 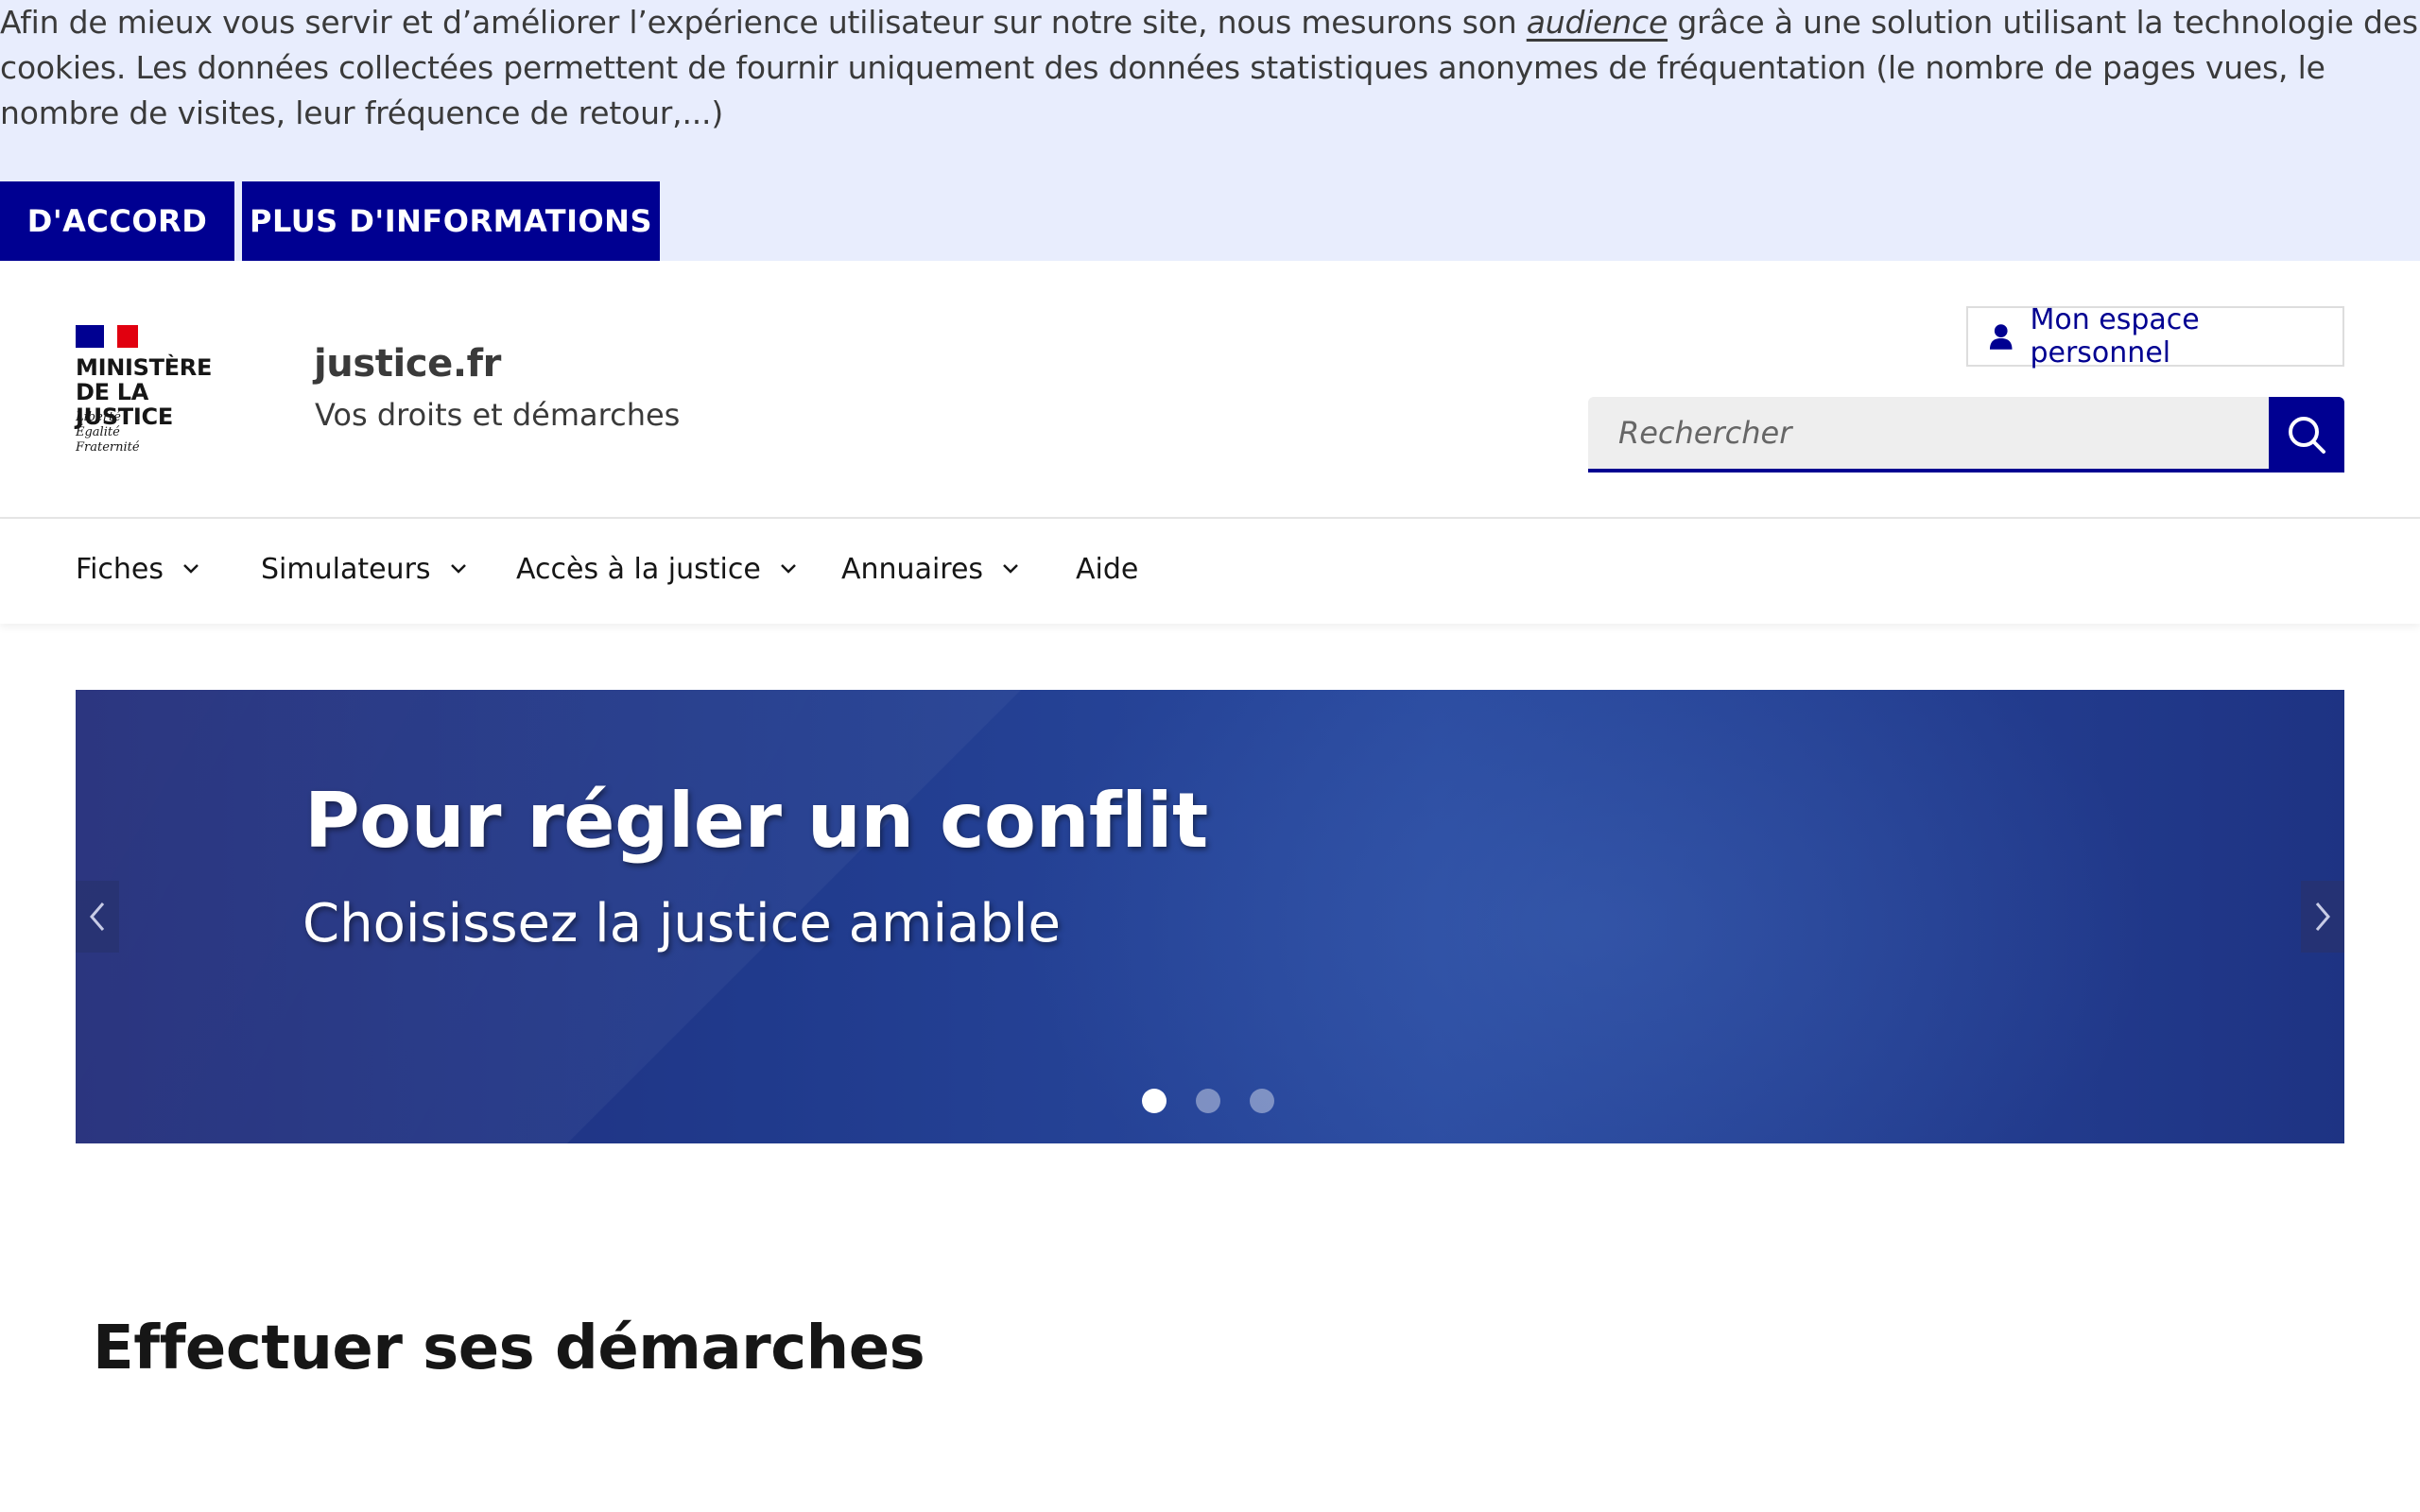 I want to click on nav-item-fiches: Fiches, so click(x=137, y=569).